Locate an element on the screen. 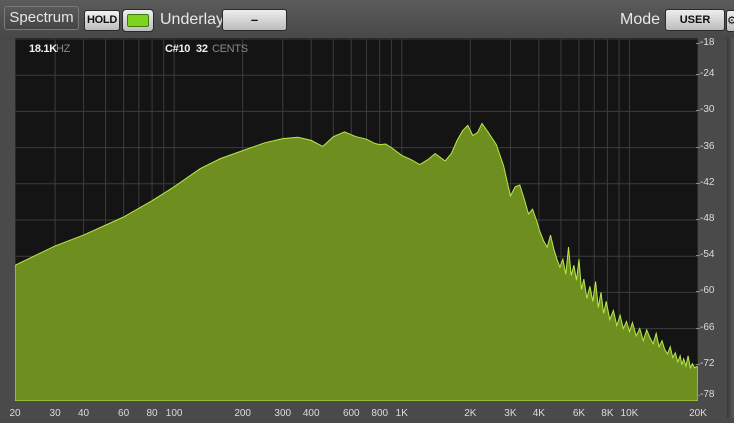  y-tick-label: -48 is located at coordinates (705, 218).